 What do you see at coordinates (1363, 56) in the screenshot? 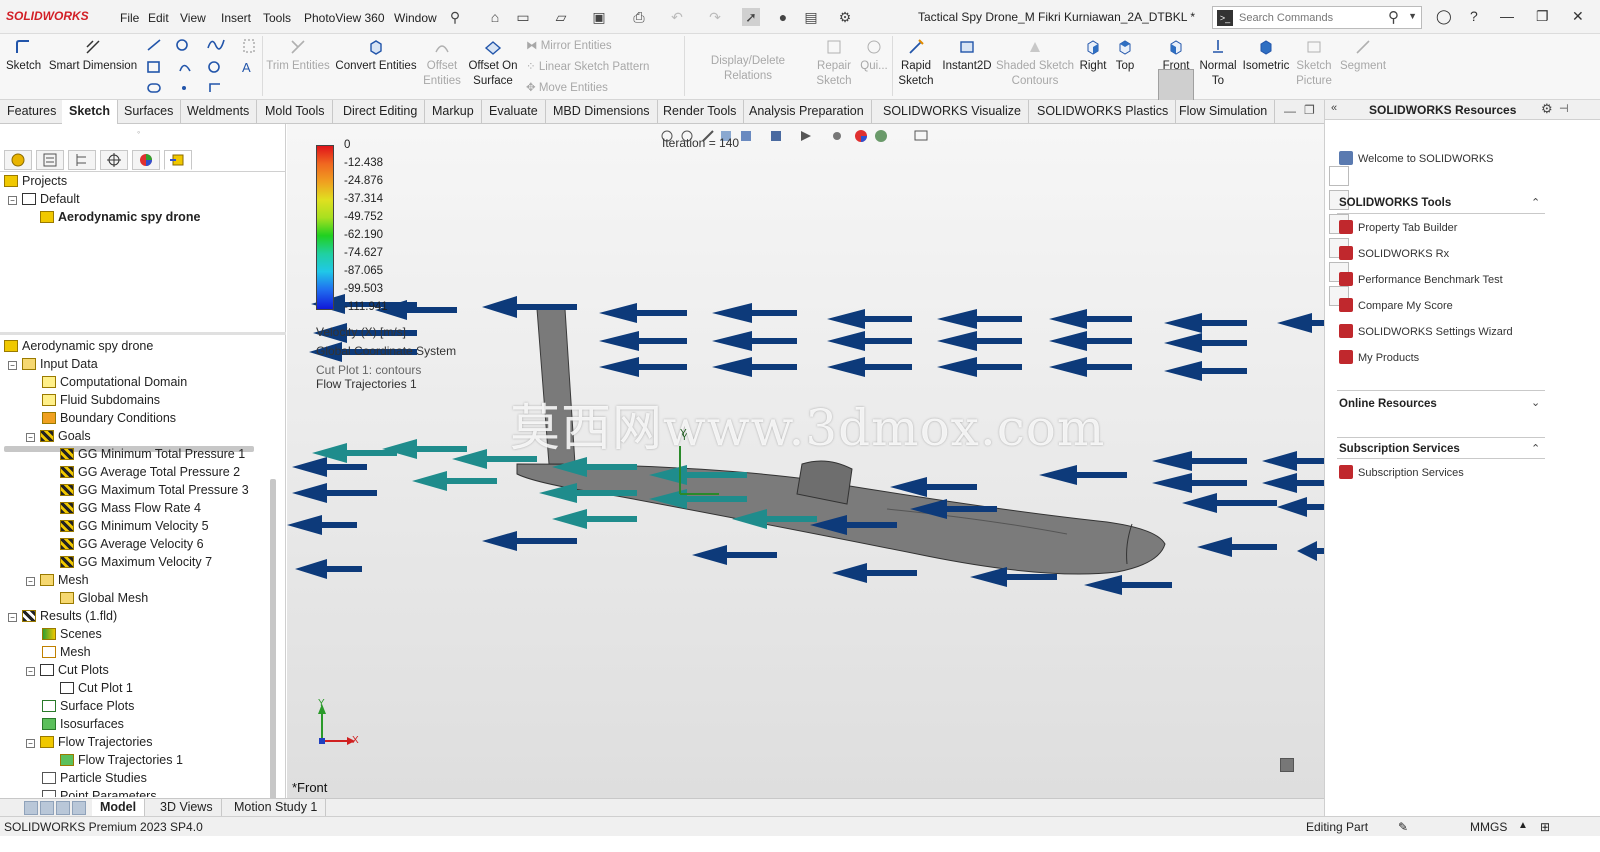
I see `segment-button: Segment` at bounding box center [1363, 56].